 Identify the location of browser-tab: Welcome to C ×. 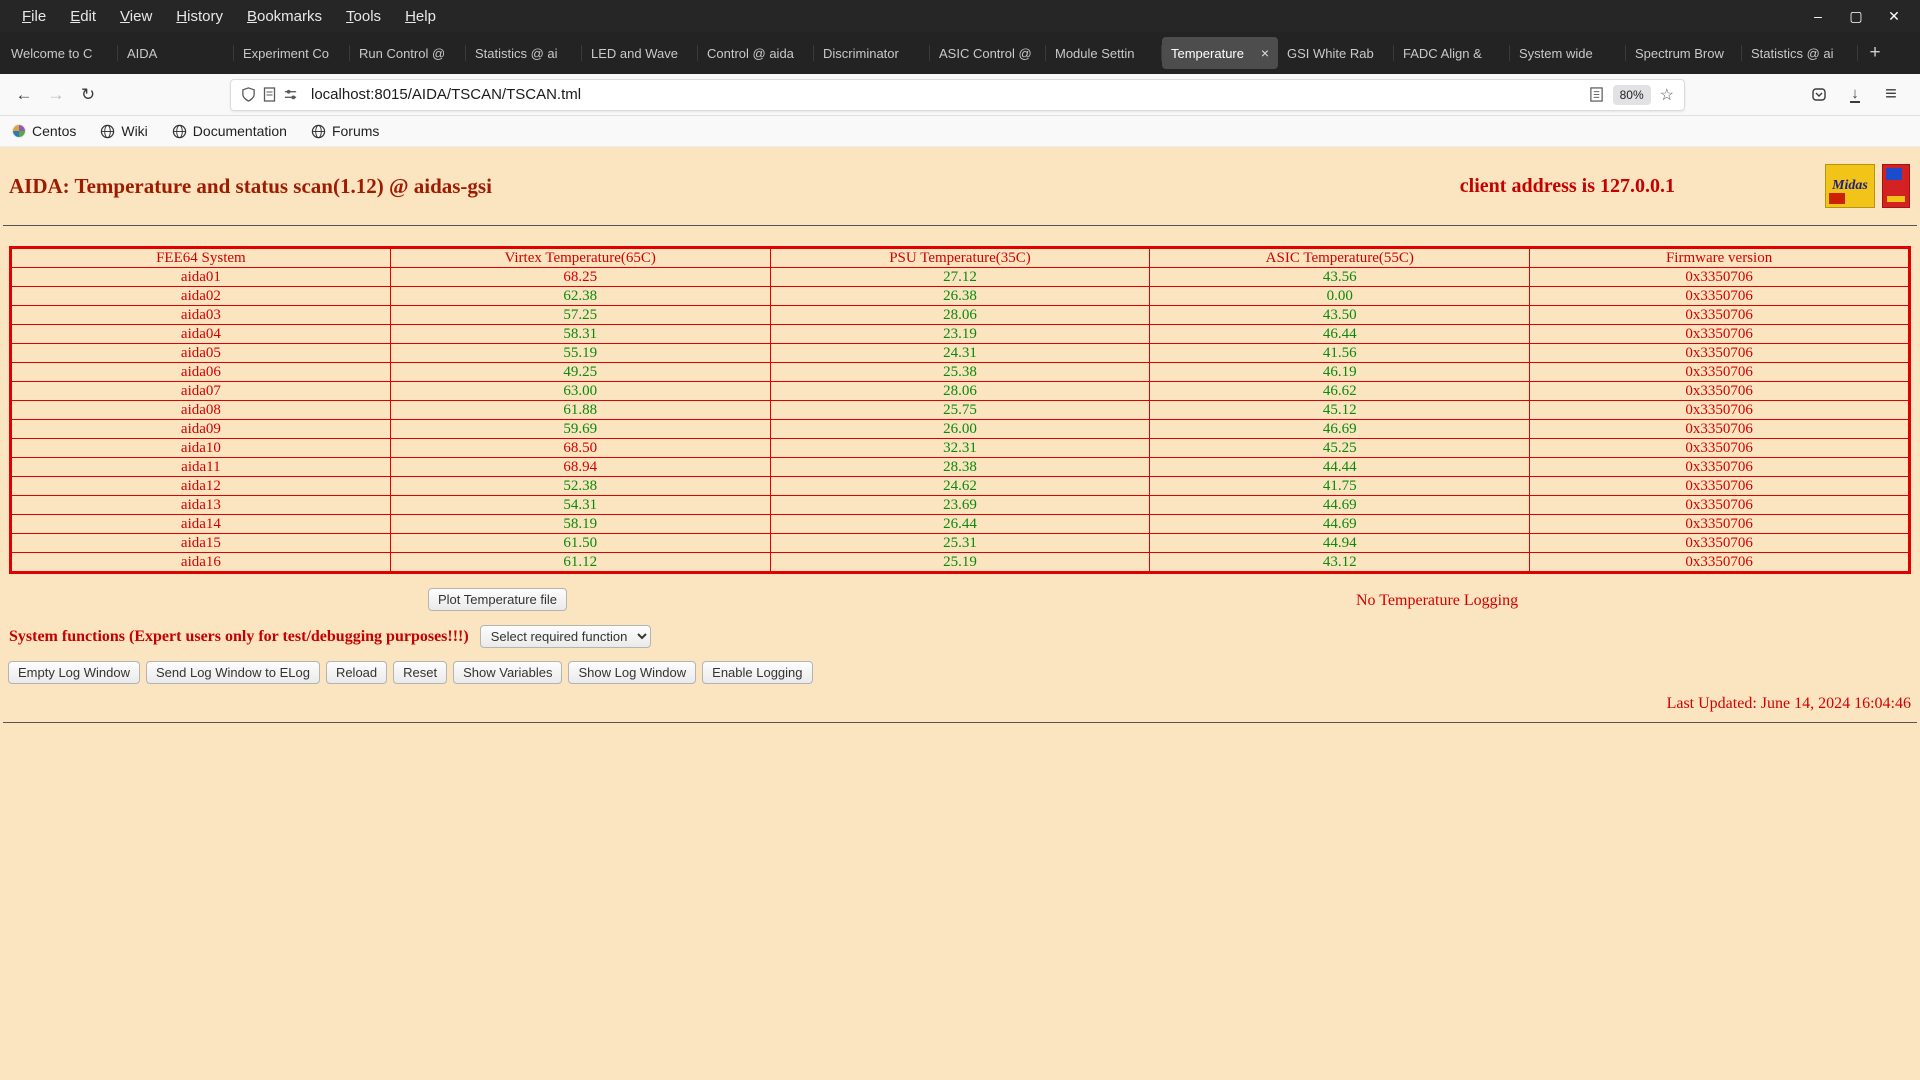
(60, 53).